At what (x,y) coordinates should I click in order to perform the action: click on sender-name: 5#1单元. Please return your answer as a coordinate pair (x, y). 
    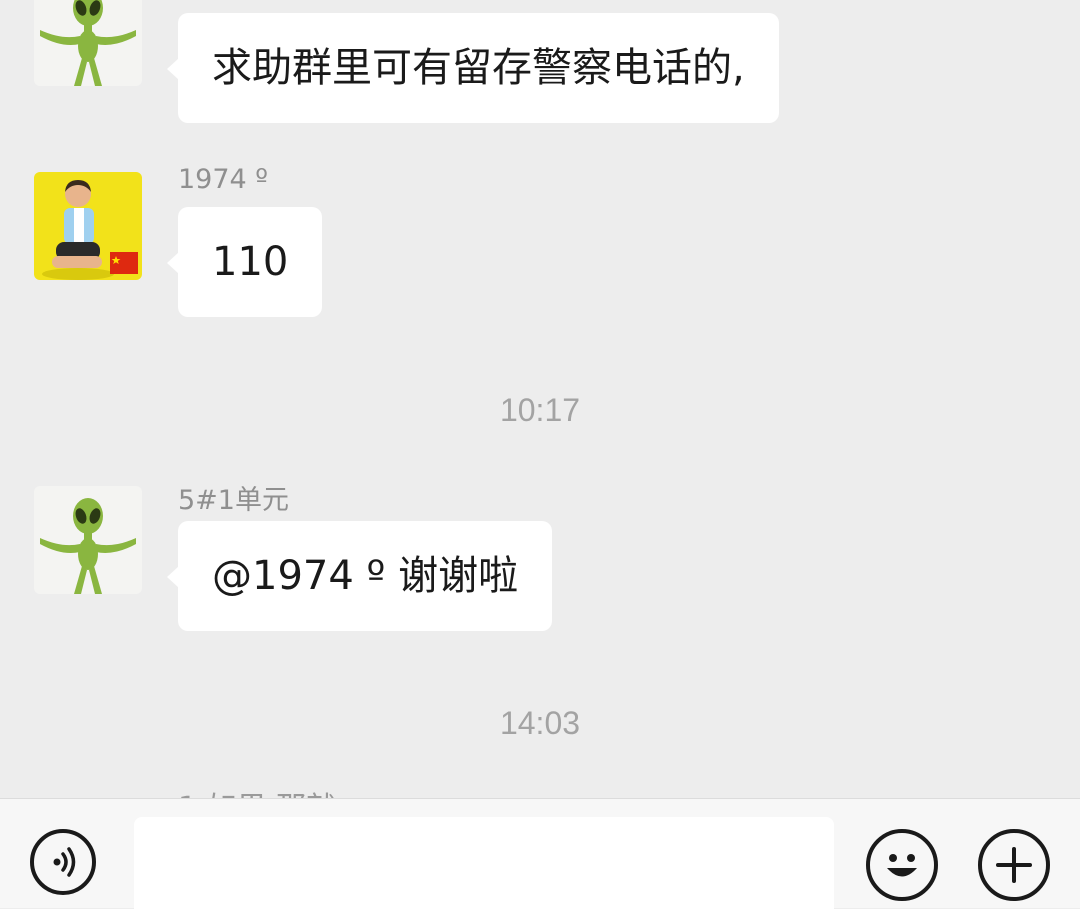
    Looking at the image, I should click on (233, 500).